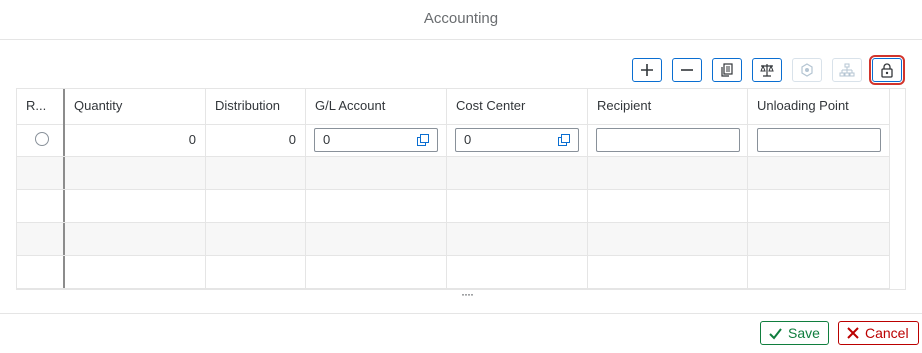 The image size is (922, 353). What do you see at coordinates (468, 139) in the screenshot?
I see `cost-center-value: 0` at bounding box center [468, 139].